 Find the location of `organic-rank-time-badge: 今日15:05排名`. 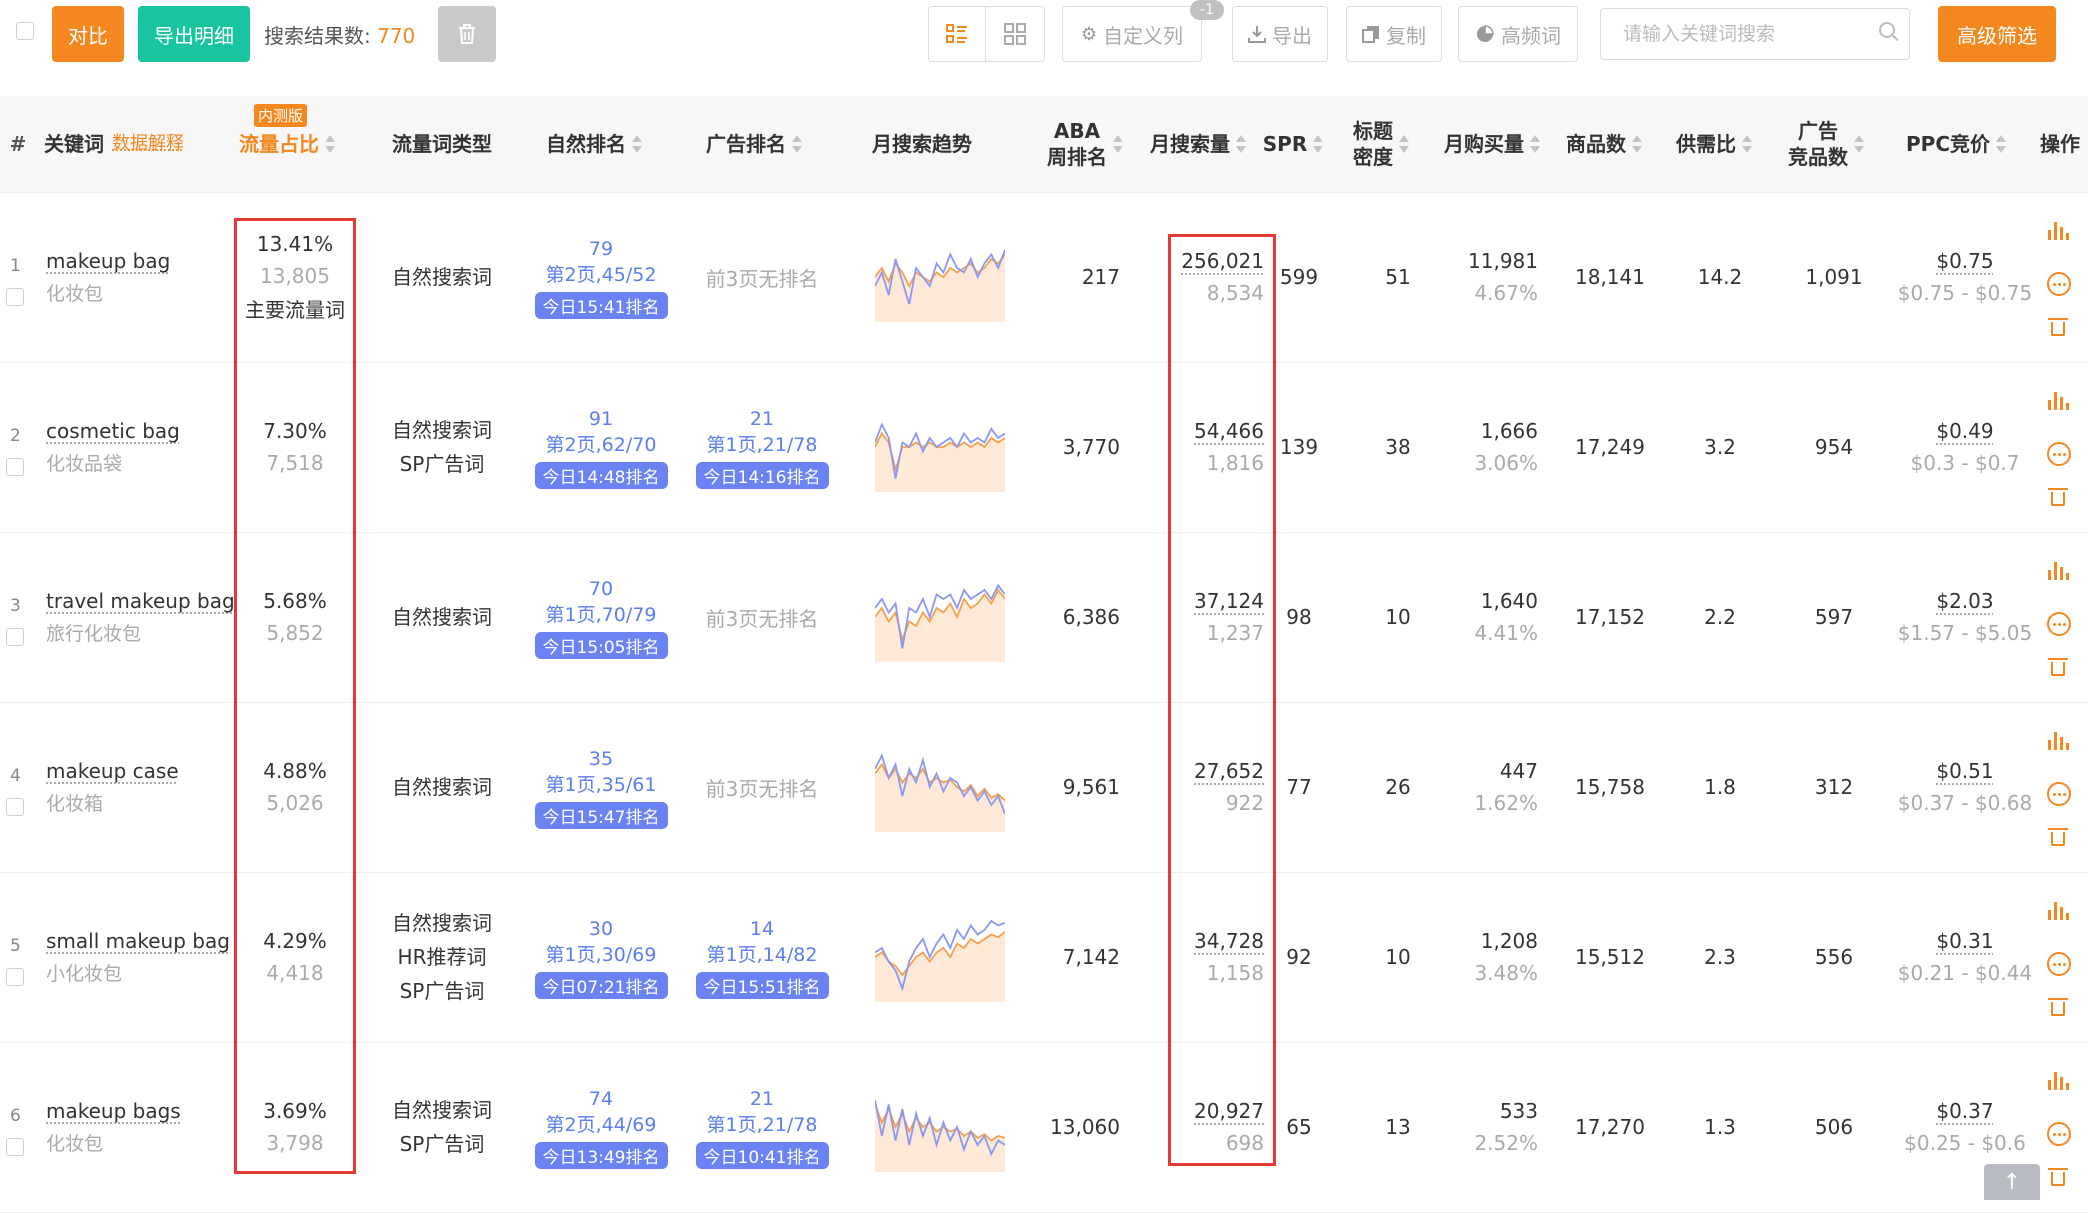

organic-rank-time-badge: 今日15:05排名 is located at coordinates (601, 645).